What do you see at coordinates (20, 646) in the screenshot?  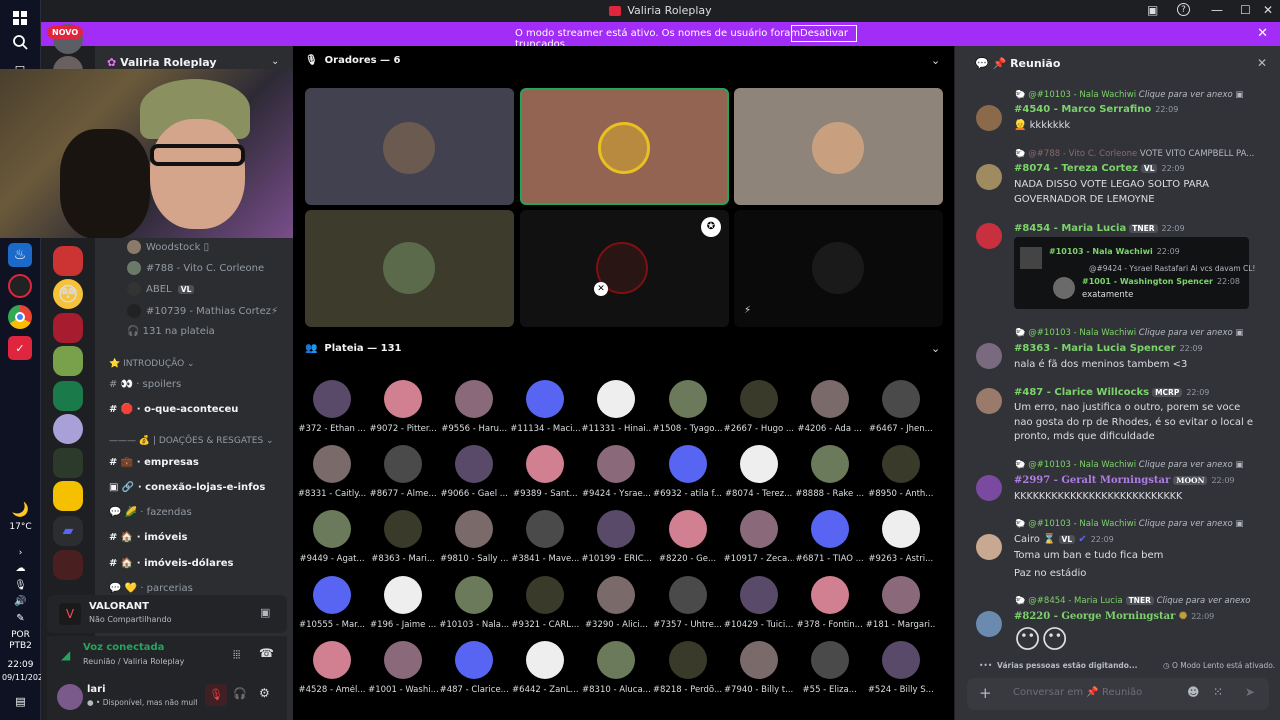 I see `keyboard-layout: PTB2` at bounding box center [20, 646].